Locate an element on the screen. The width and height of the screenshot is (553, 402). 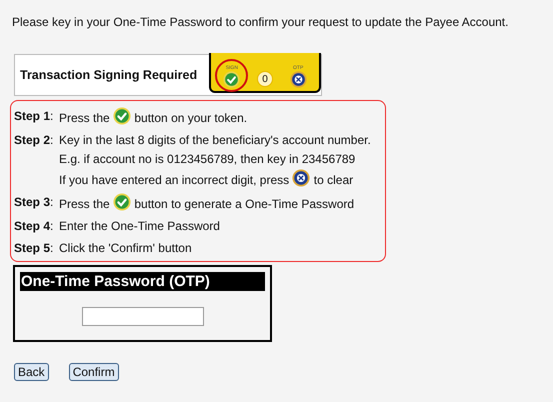
token-display: 0 is located at coordinates (264, 79).